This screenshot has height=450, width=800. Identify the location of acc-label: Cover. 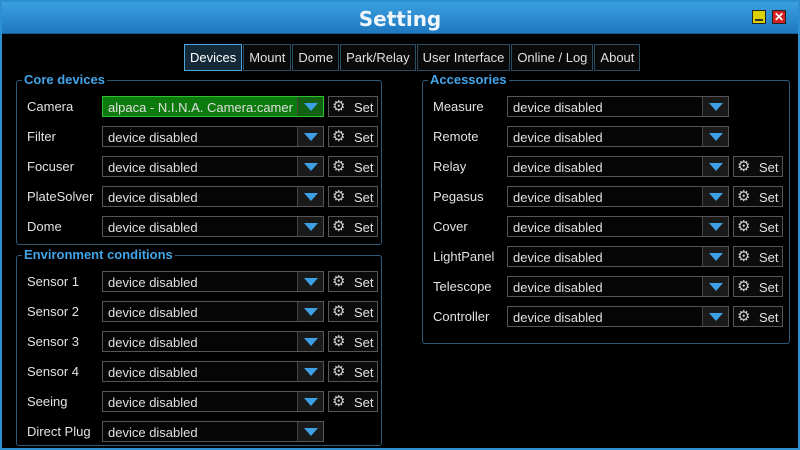
(450, 226).